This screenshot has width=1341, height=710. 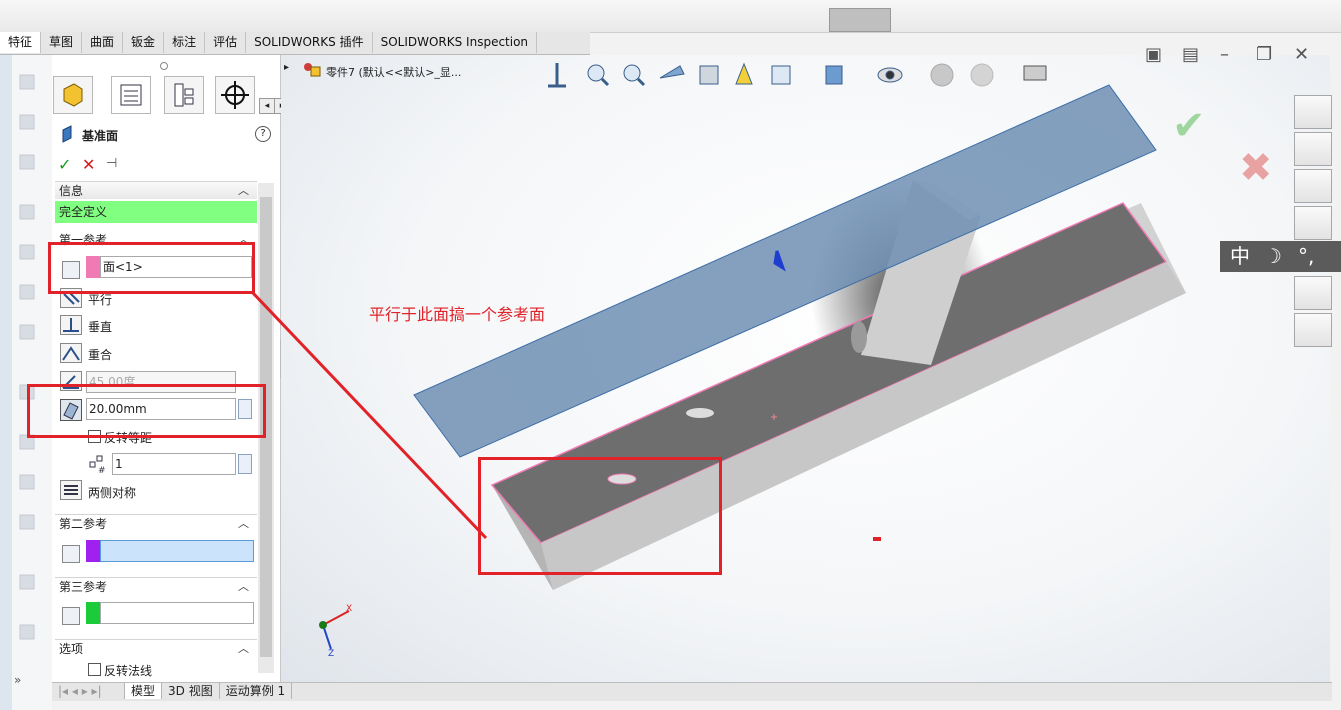 I want to click on maximize-icon: ❐, so click(x=1264, y=54).